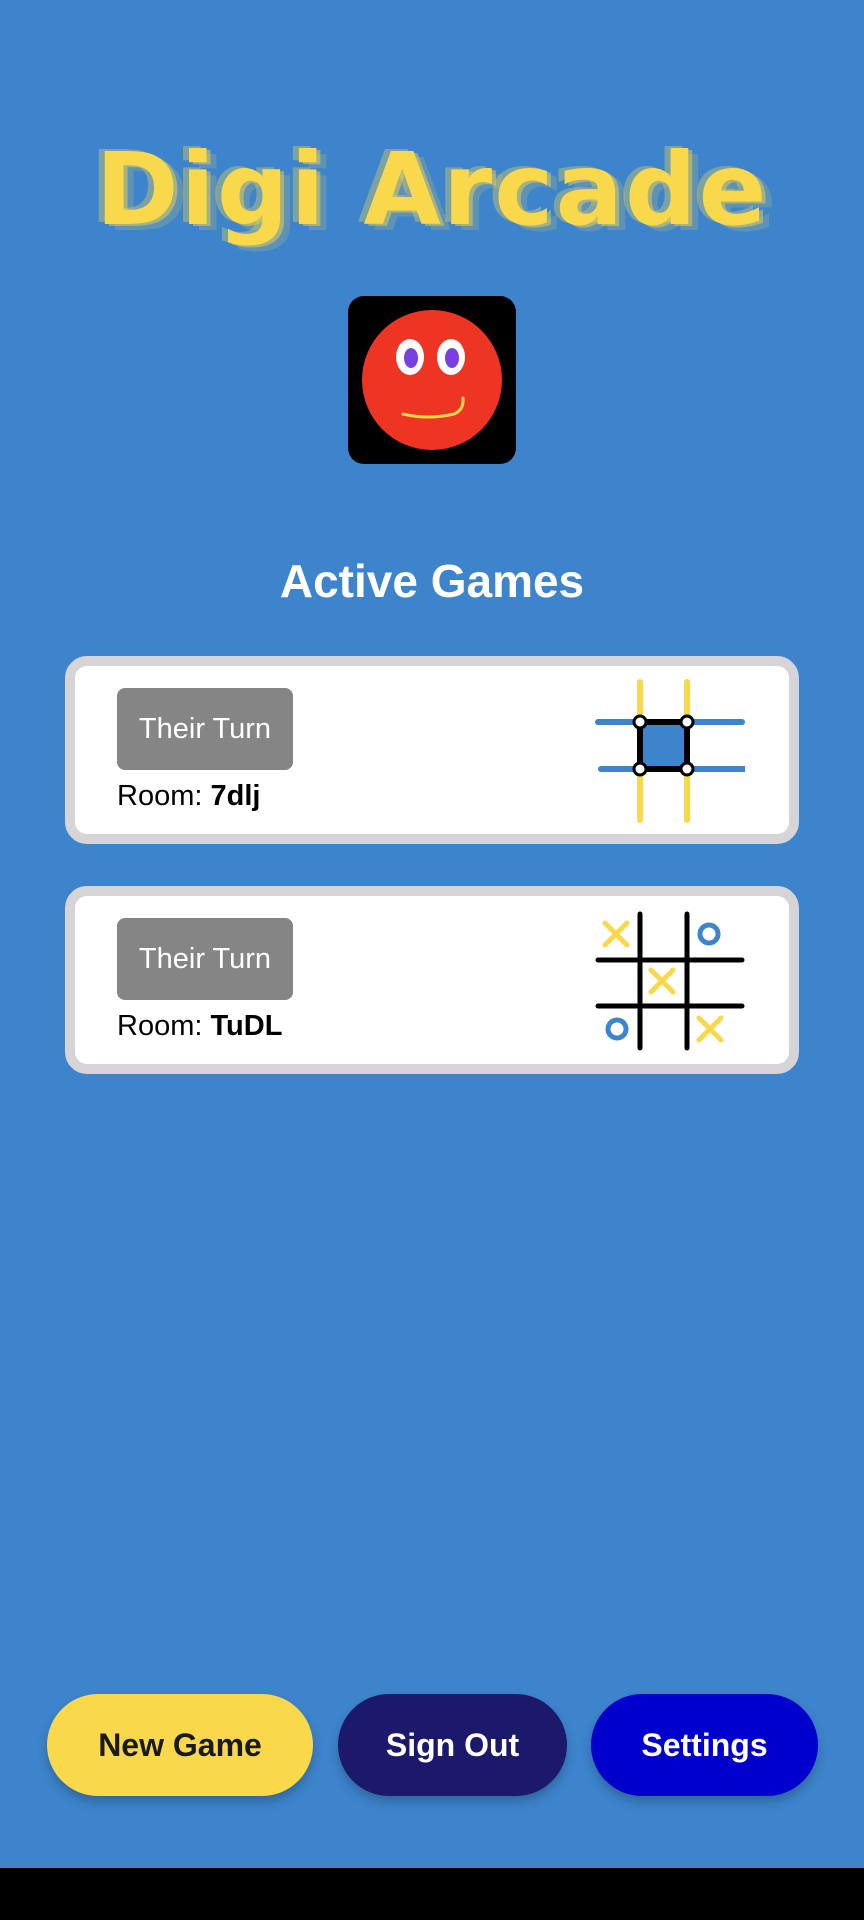 This screenshot has width=864, height=1920. I want to click on system-navigation-bar, so click(432, 1894).